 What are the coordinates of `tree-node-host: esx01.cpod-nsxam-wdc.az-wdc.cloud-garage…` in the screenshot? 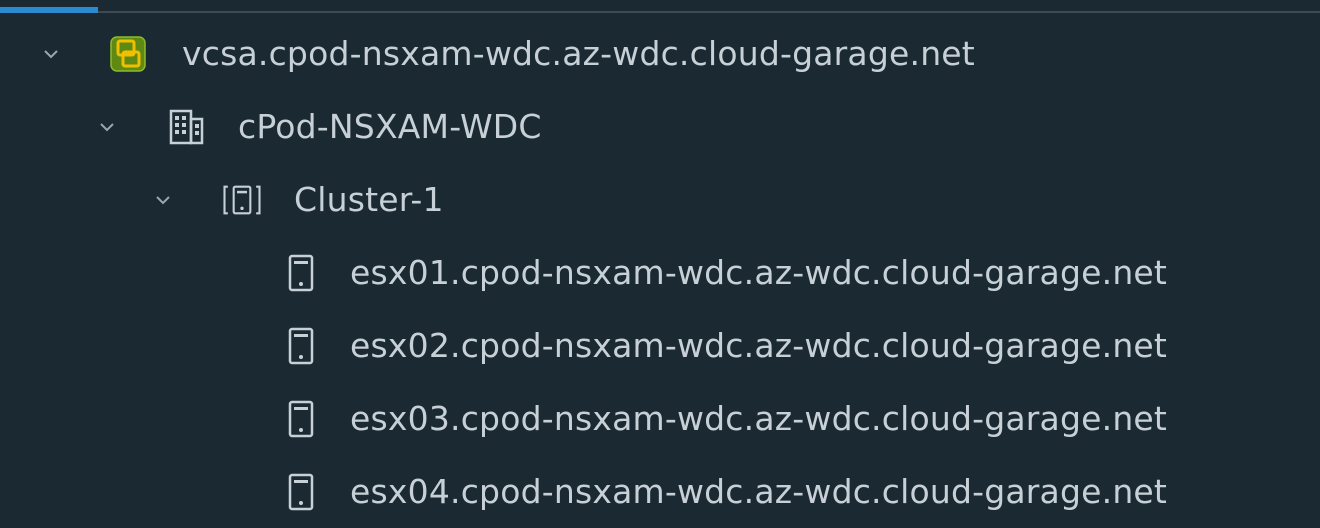 It's located at (660, 273).